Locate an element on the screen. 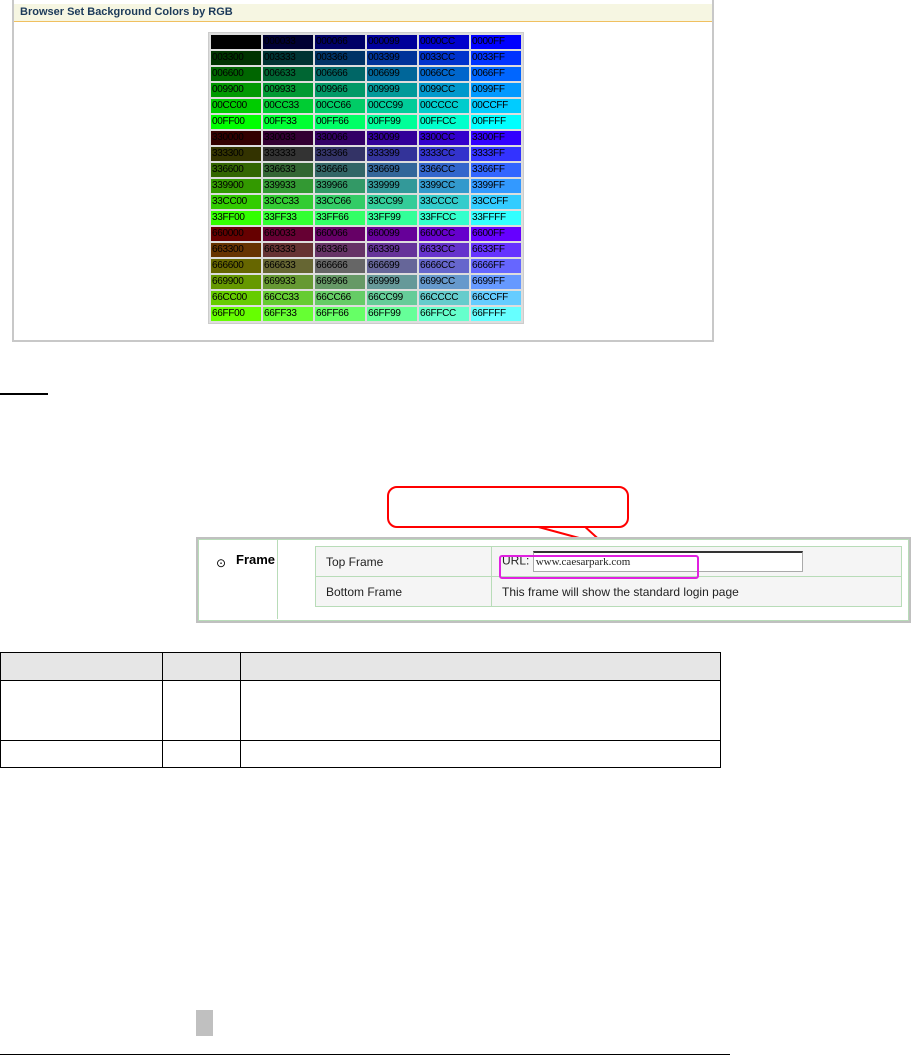 Image resolution: width=911 pixels, height=1063 pixels. gray-marker is located at coordinates (204, 1023).